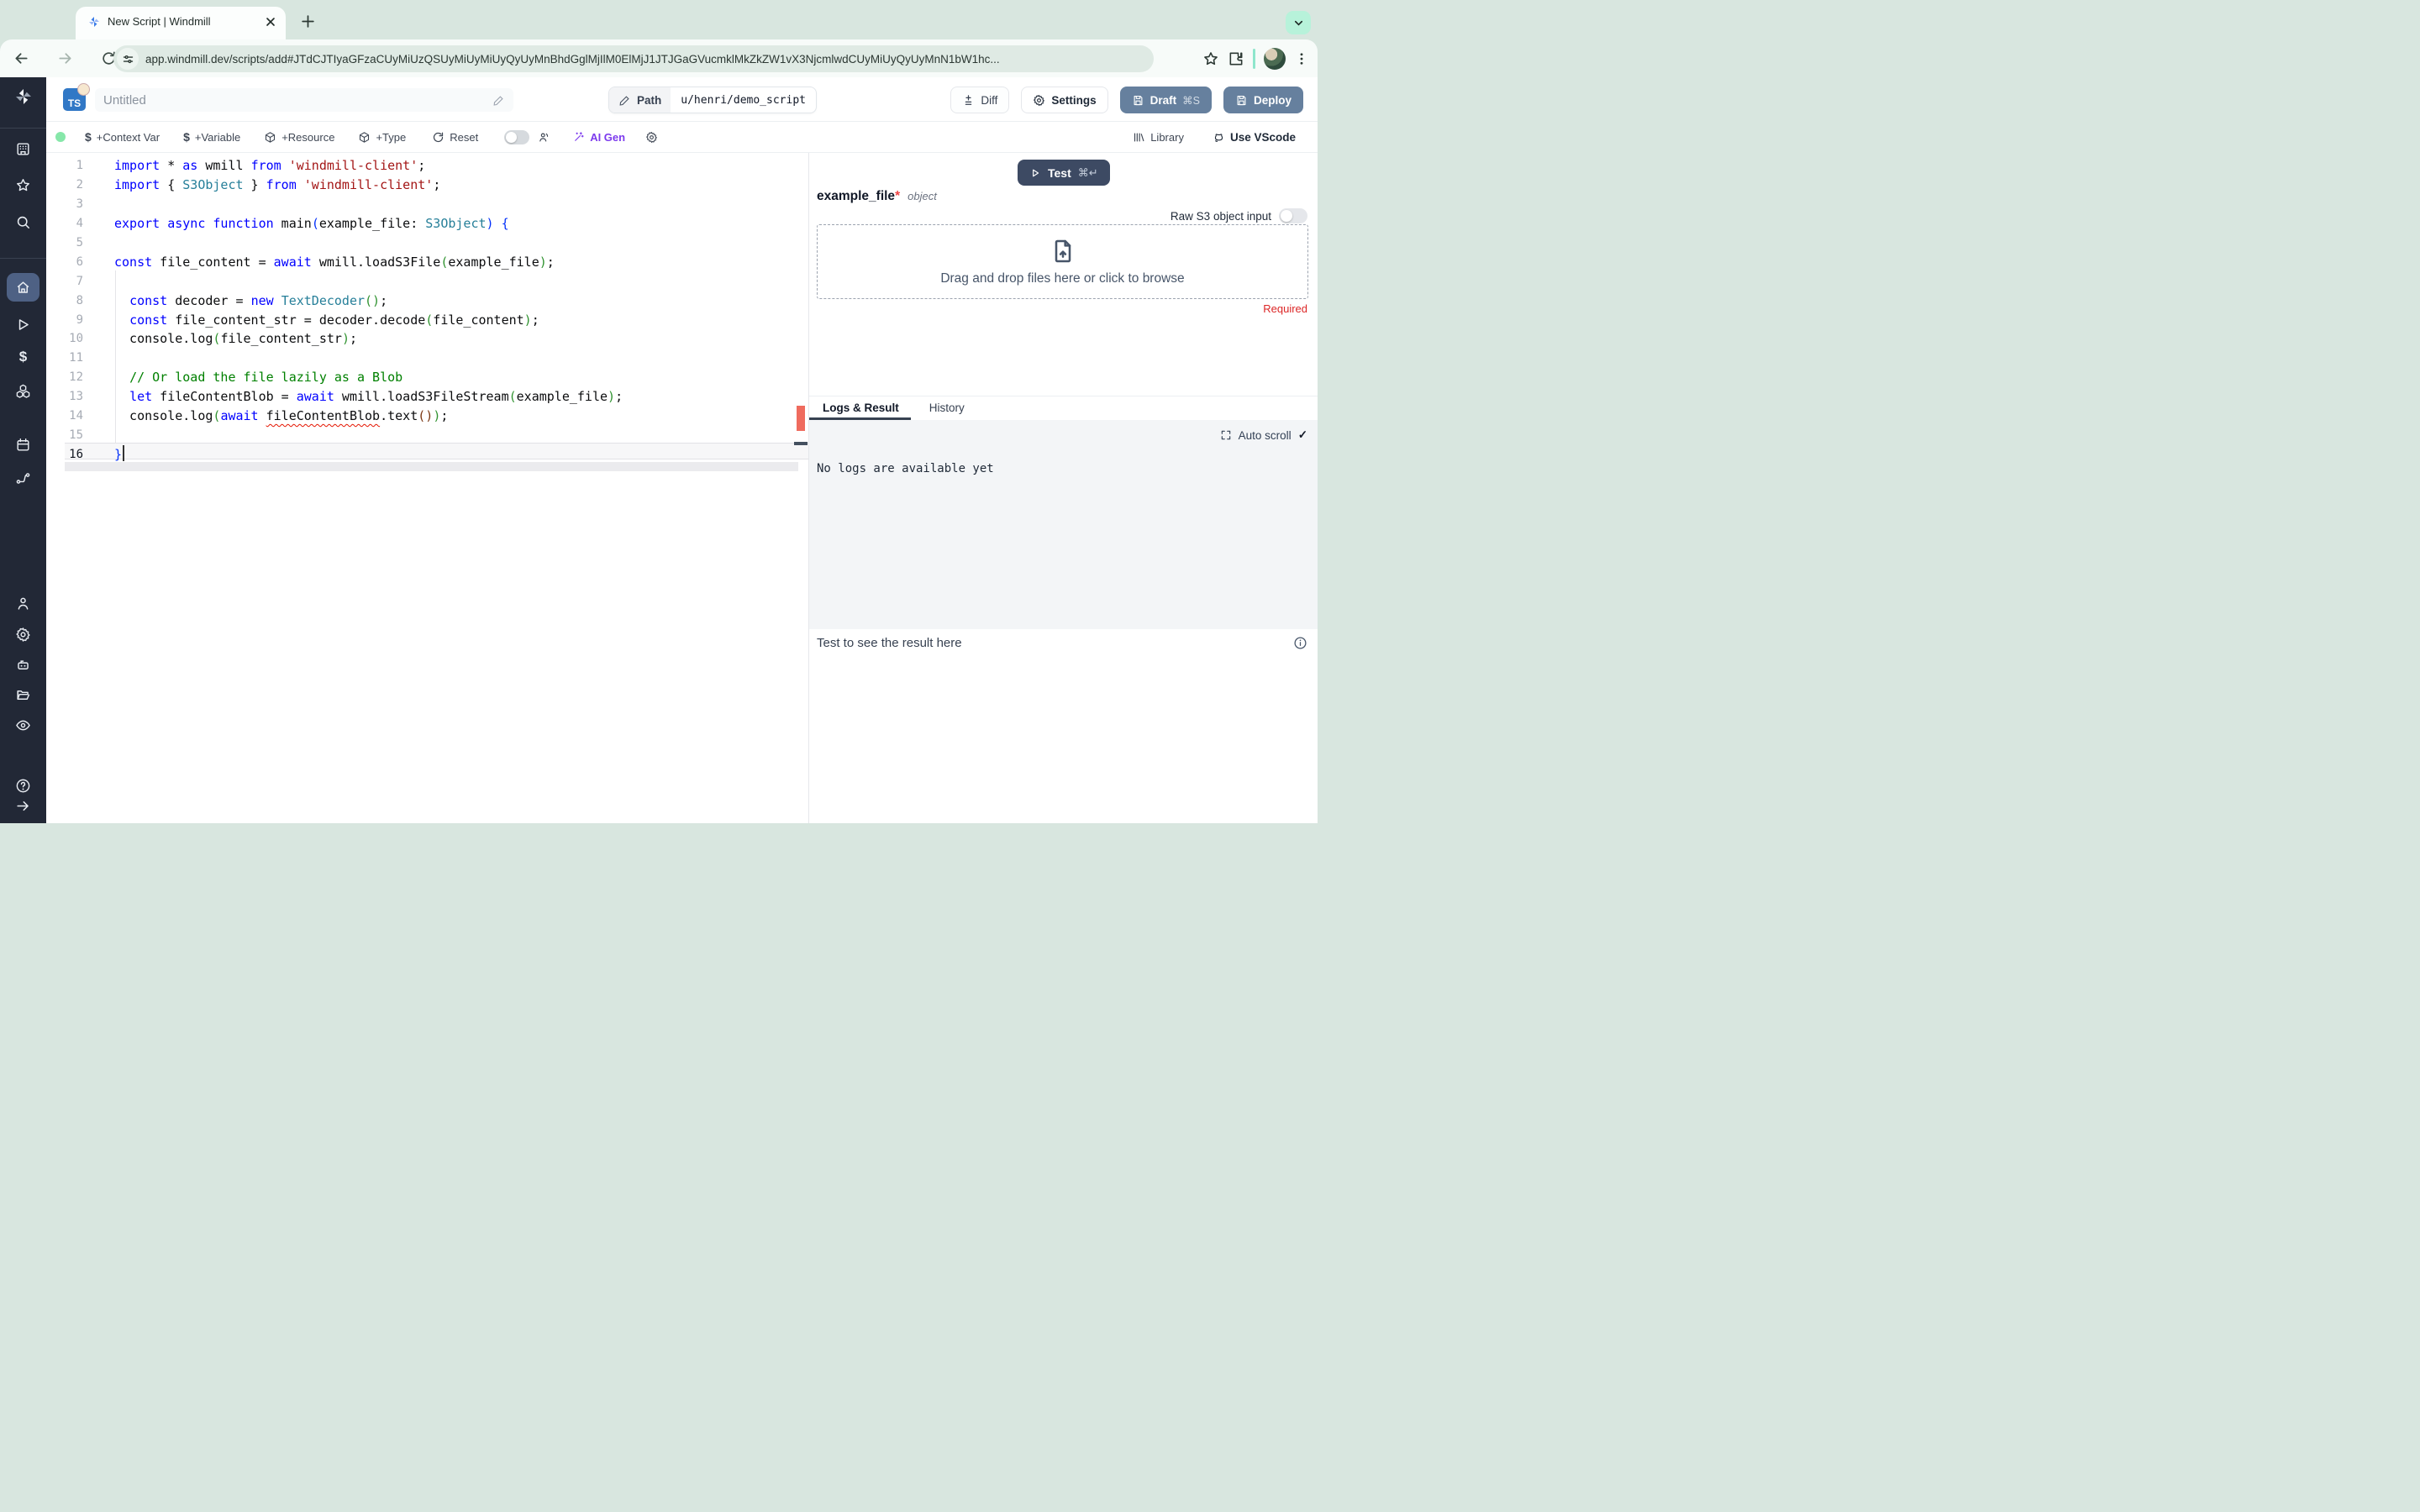  What do you see at coordinates (23, 634) in the screenshot?
I see `sidebar-item-settings` at bounding box center [23, 634].